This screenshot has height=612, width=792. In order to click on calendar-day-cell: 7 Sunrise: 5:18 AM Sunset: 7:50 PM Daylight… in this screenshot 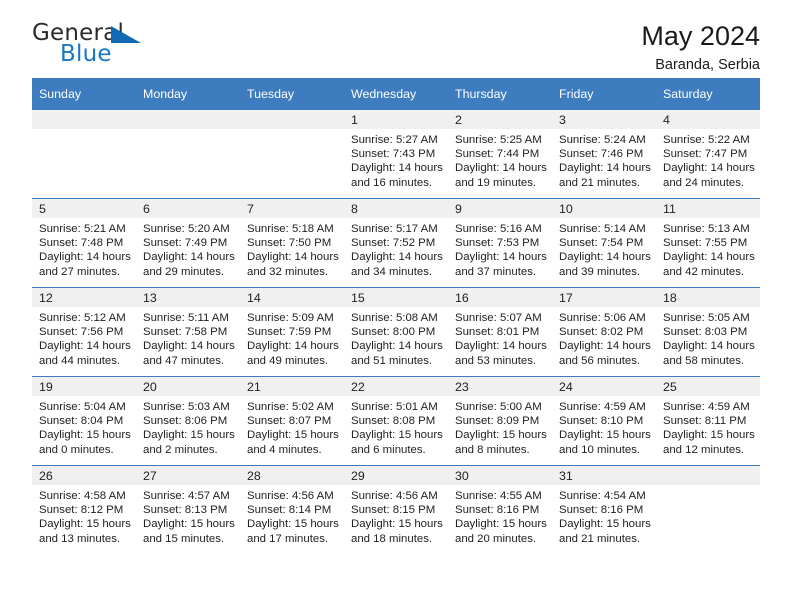, I will do `click(292, 243)`.